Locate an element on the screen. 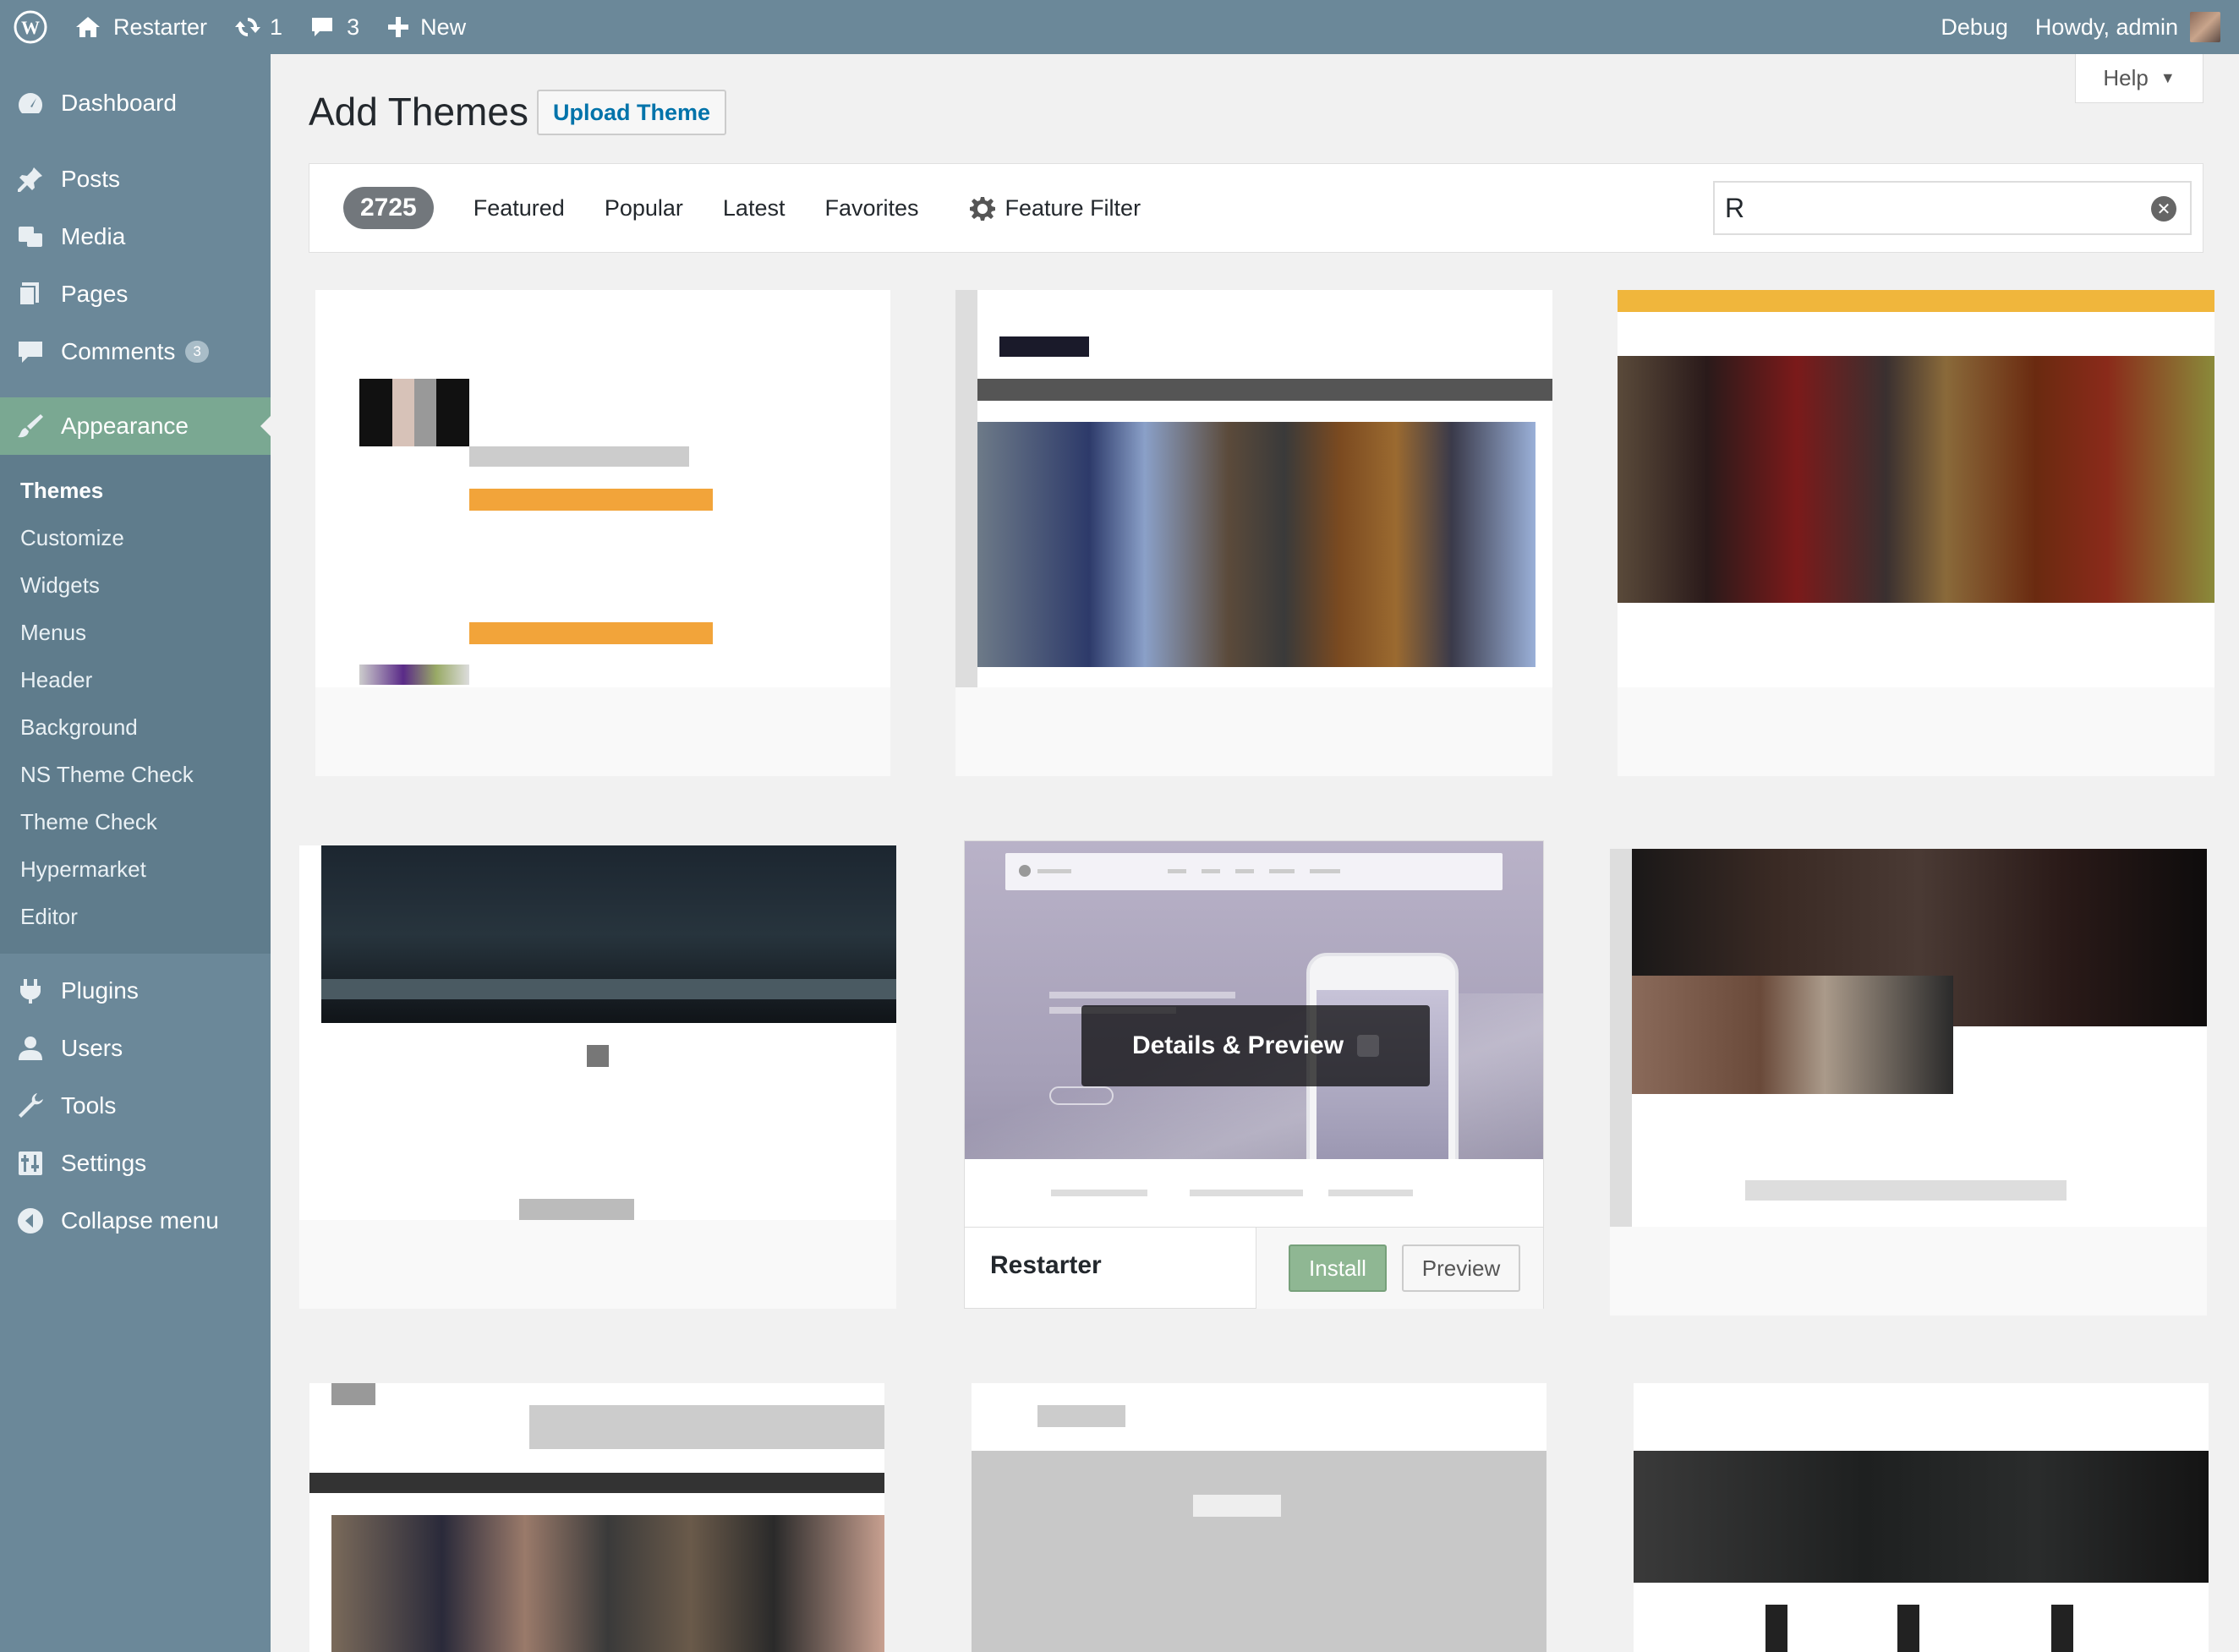 Image resolution: width=2239 pixels, height=1652 pixels. menu-comments: Comments 3 is located at coordinates (135, 351).